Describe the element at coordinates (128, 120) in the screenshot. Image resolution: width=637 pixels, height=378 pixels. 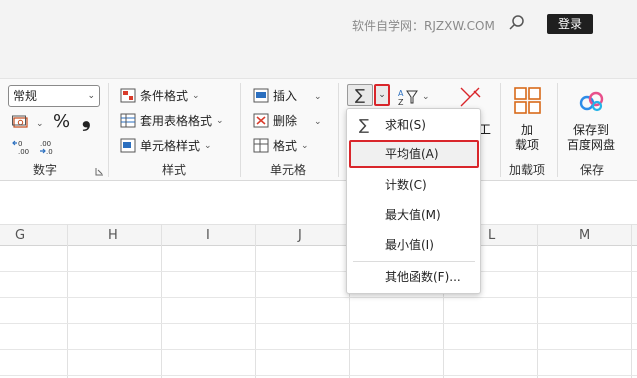
I see `table-format-icon` at that location.